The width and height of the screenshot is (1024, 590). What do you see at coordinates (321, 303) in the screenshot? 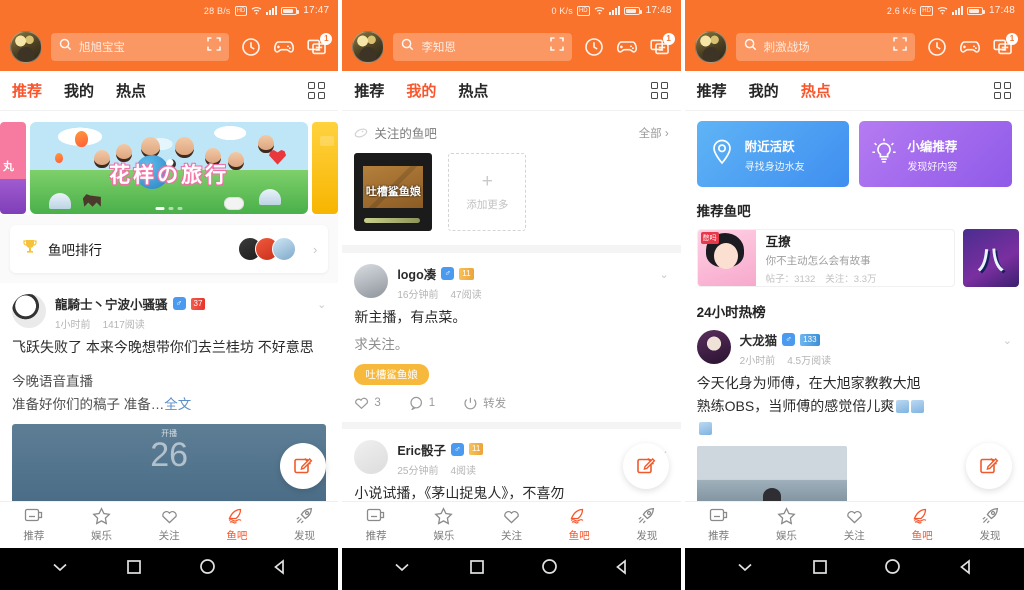
I see `post-more-caret-1: ⌄` at bounding box center [321, 303].